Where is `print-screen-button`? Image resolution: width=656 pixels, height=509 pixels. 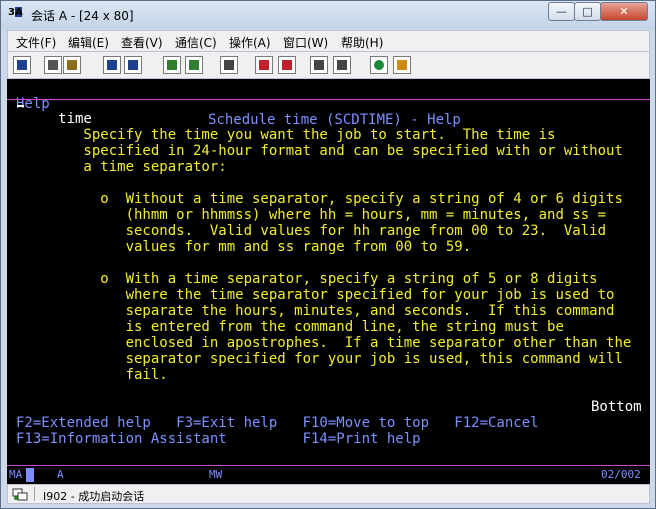
print-screen-button is located at coordinates (22, 65).